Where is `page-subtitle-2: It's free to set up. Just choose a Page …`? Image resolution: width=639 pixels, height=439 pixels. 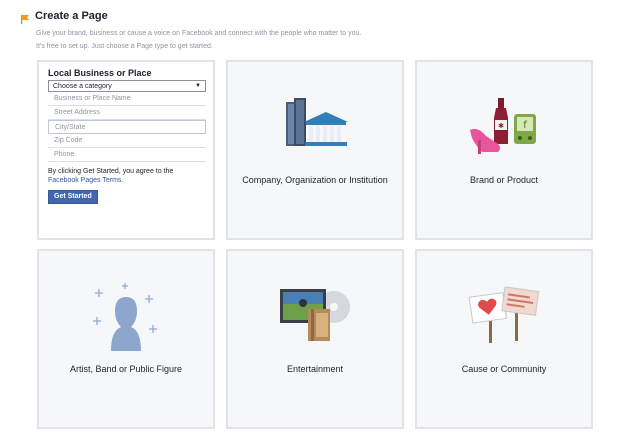 page-subtitle-2: It's free to set up. Just choose a Page … is located at coordinates (124, 46).